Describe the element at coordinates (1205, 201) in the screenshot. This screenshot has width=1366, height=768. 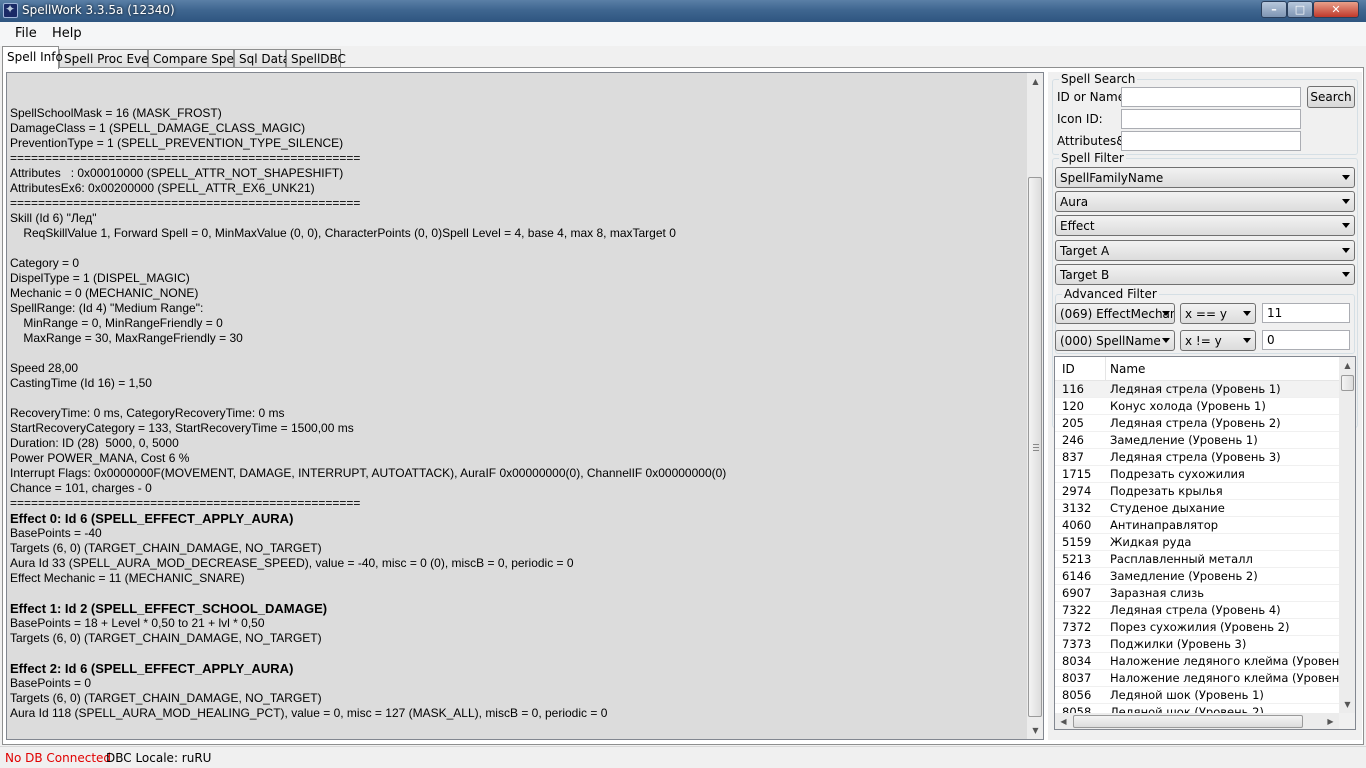
I see `aura-select: Aura` at that location.